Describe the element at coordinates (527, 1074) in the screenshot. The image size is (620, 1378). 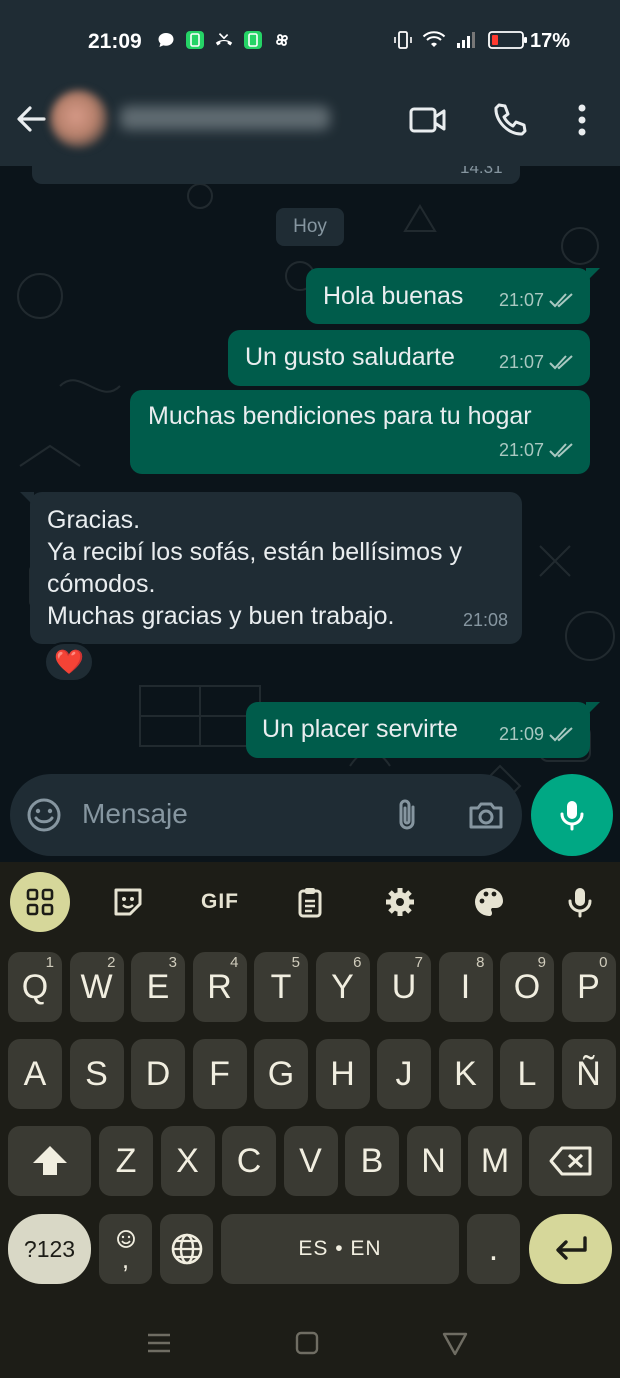
I see `key-l: L` at that location.